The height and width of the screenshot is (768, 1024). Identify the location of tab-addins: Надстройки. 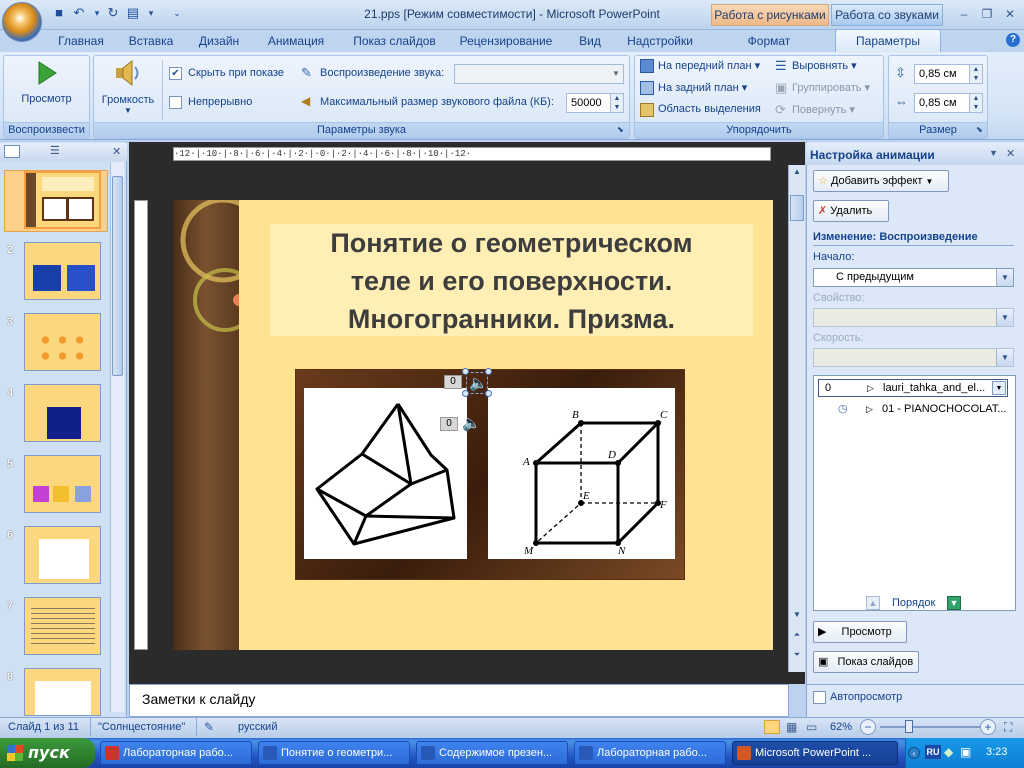
(660, 42).